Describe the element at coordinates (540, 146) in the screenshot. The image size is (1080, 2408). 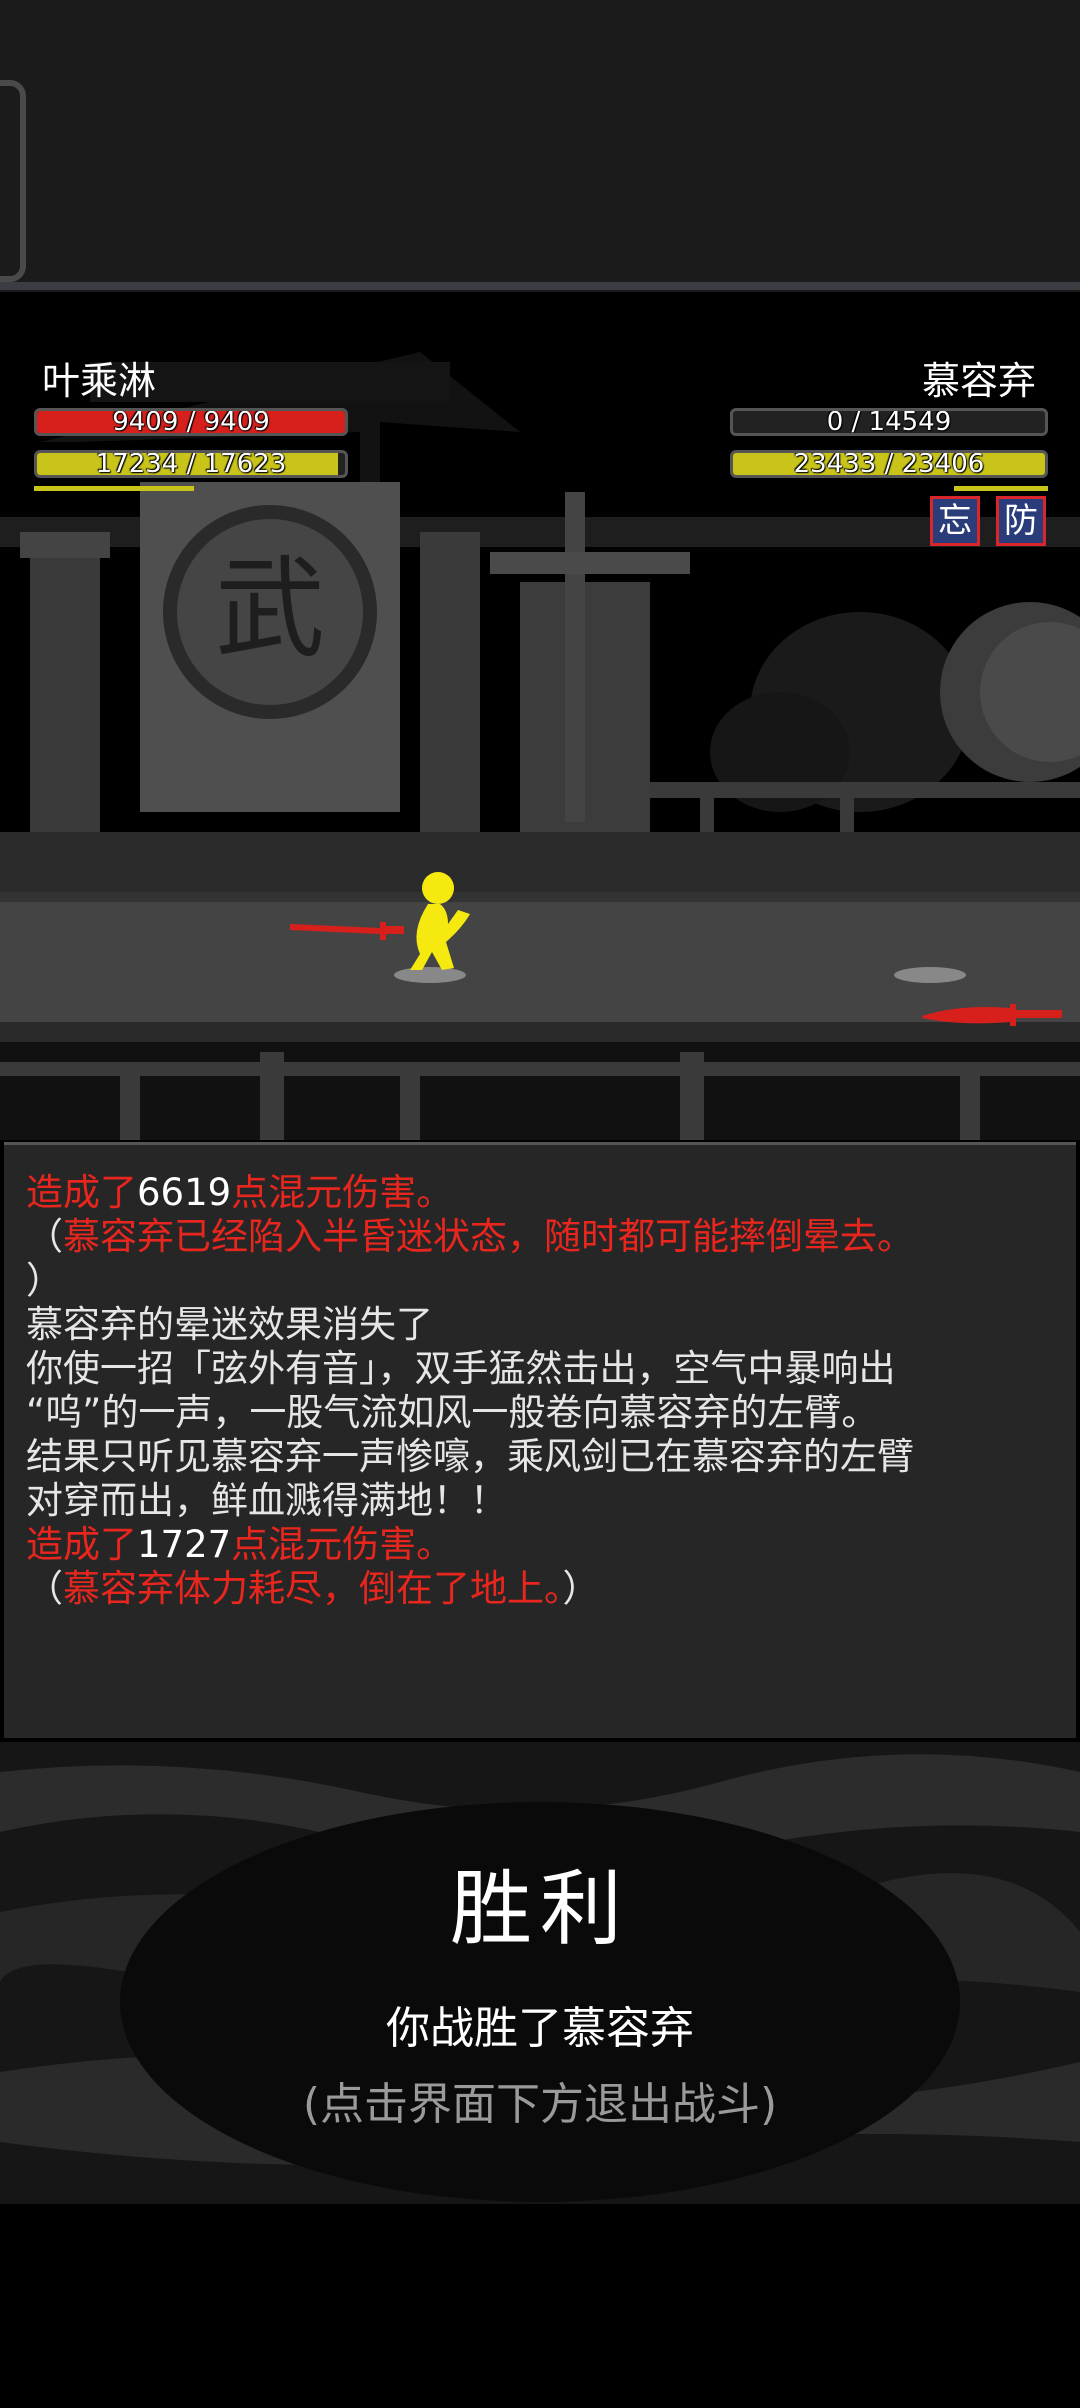
I see `top-bar` at that location.